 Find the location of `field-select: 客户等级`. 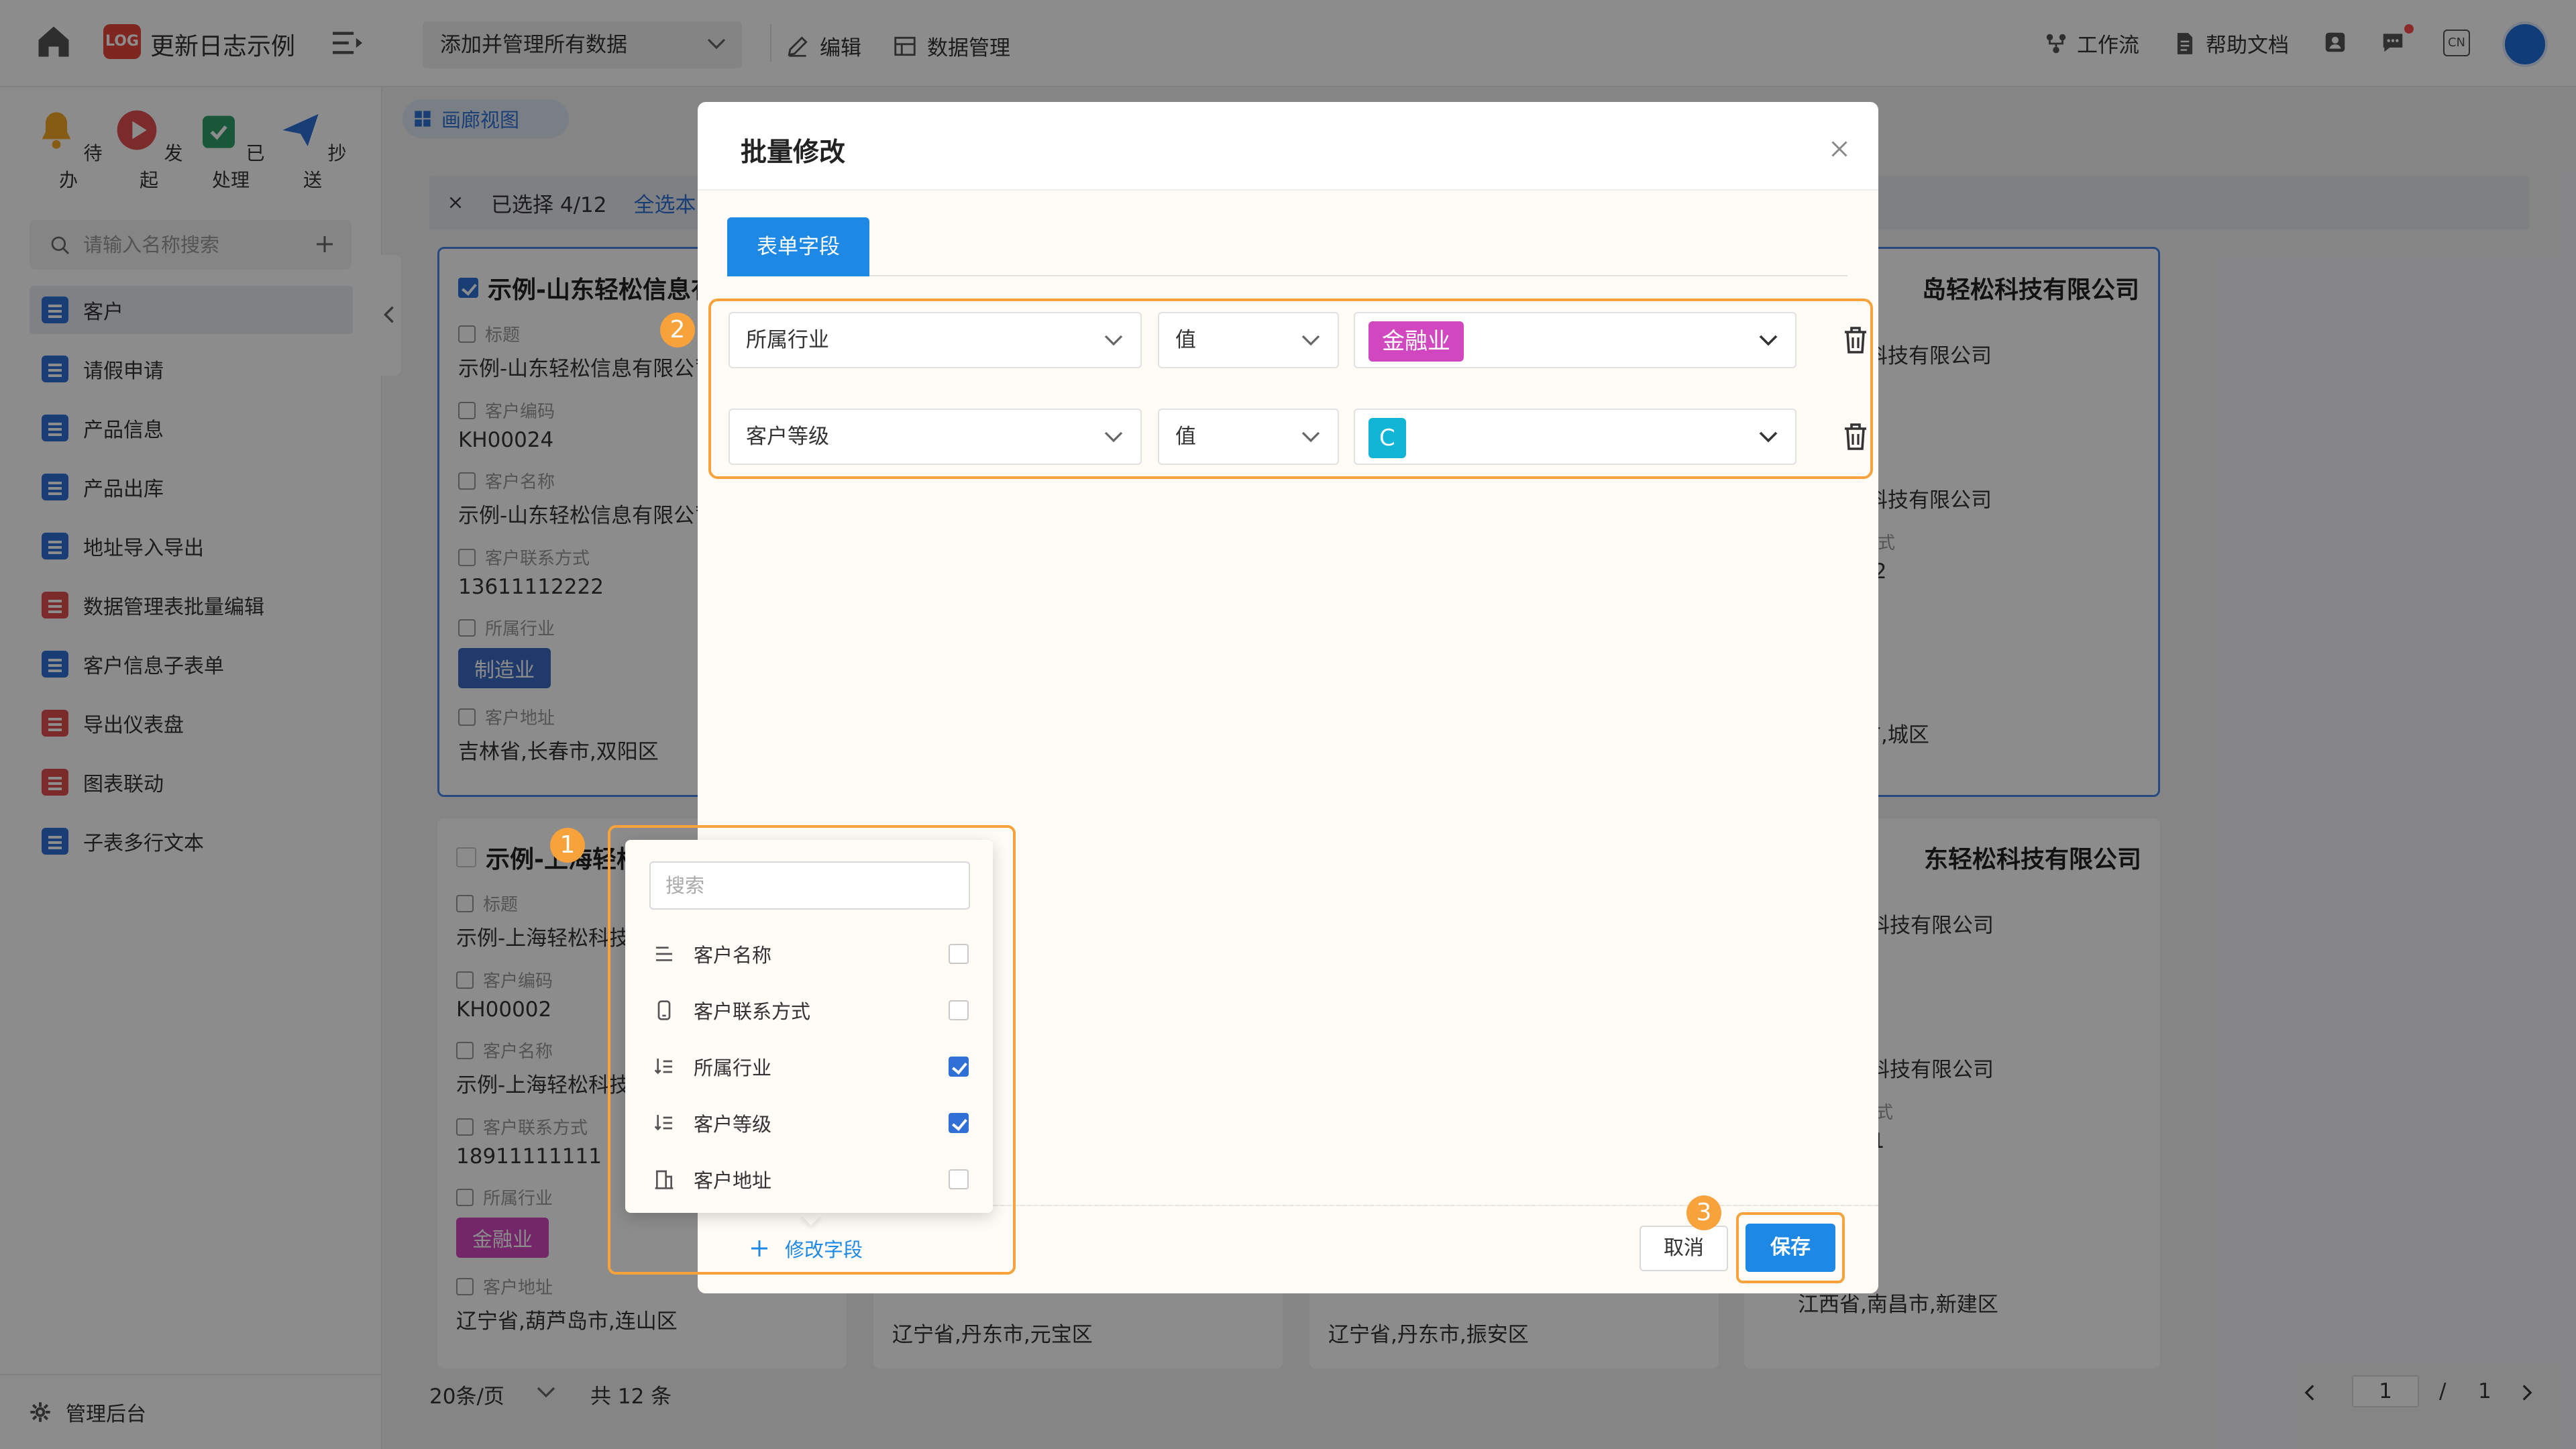

field-select: 客户等级 is located at coordinates (935, 437).